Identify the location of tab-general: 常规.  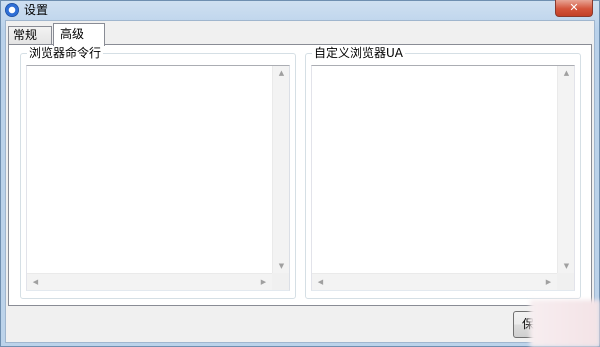
(30, 35).